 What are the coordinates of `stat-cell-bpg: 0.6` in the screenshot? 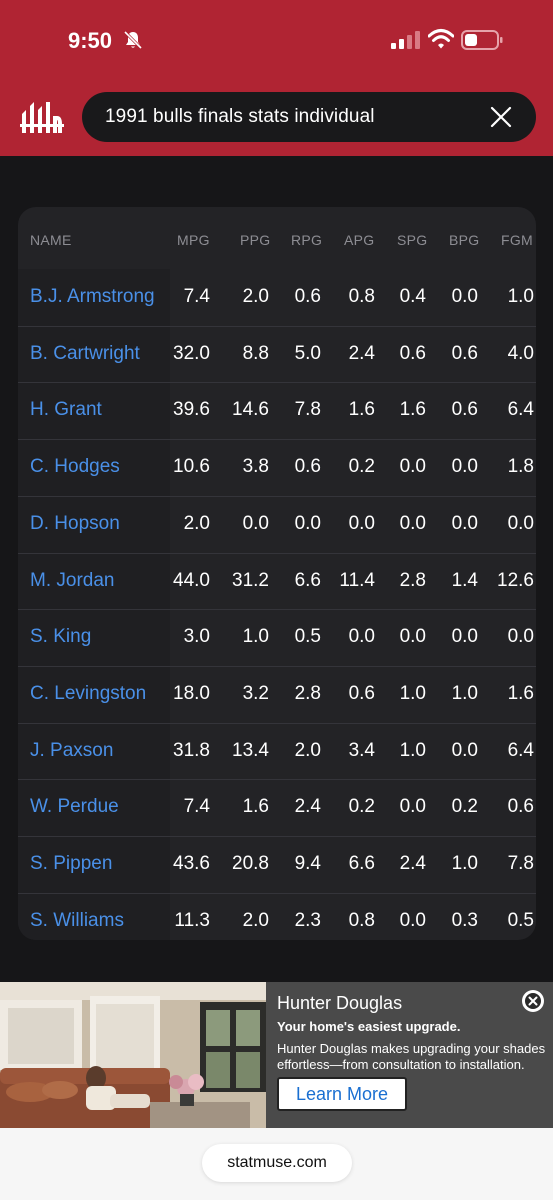 It's located at (464, 410).